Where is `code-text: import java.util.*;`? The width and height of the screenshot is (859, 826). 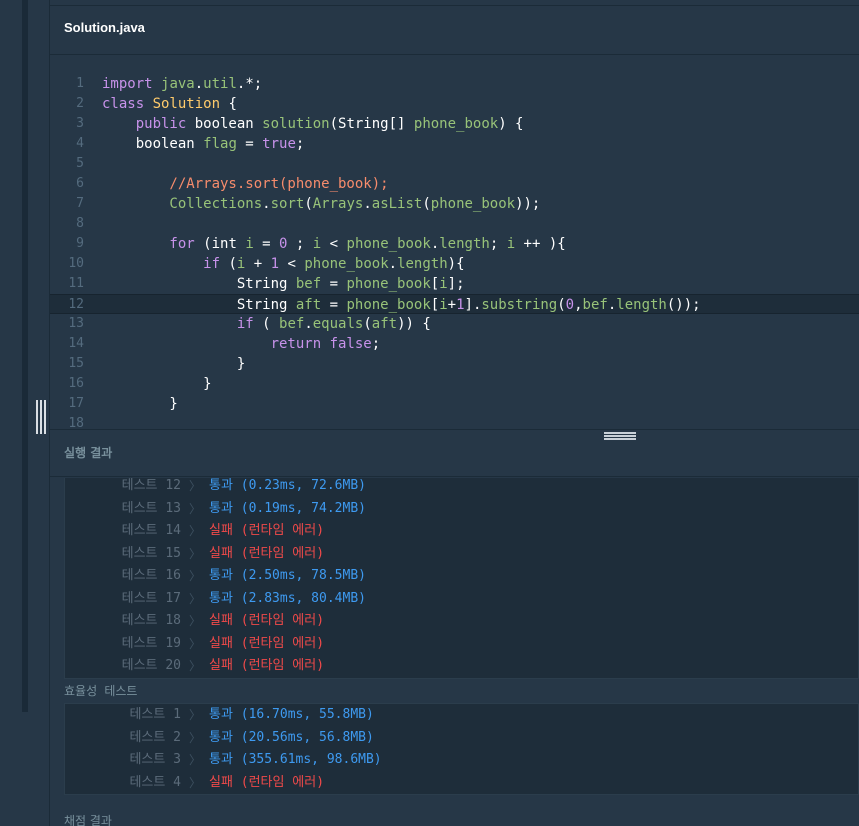 code-text: import java.util.*; is located at coordinates (182, 84).